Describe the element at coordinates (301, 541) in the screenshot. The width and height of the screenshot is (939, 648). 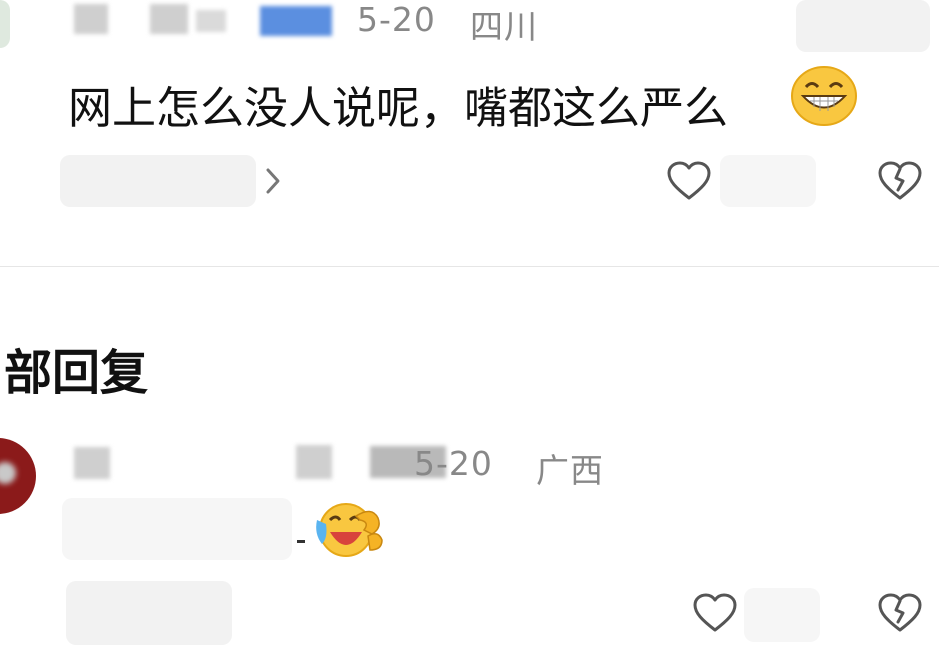
I see `reply-text-dash` at that location.